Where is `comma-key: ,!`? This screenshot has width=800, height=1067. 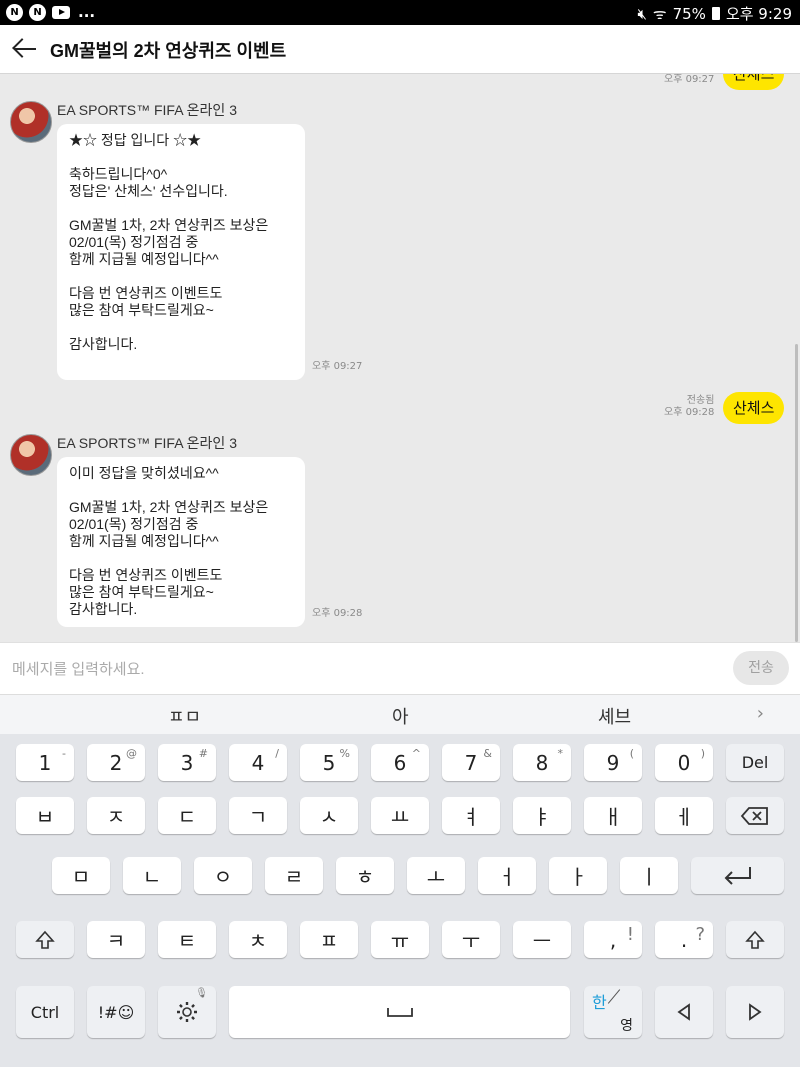
comma-key: ,! is located at coordinates (613, 939).